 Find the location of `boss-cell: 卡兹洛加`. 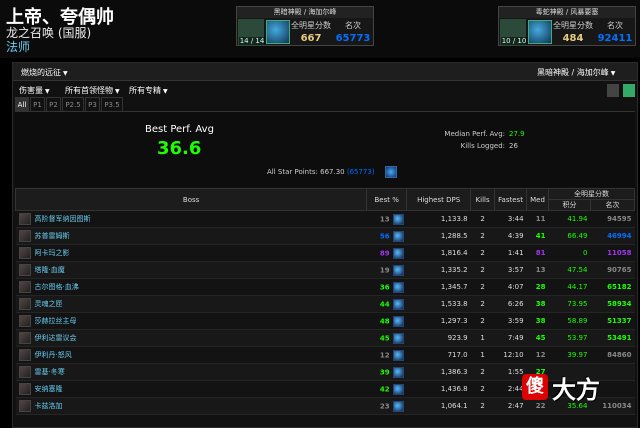

boss-cell: 卡兹洛加 is located at coordinates (191, 406).